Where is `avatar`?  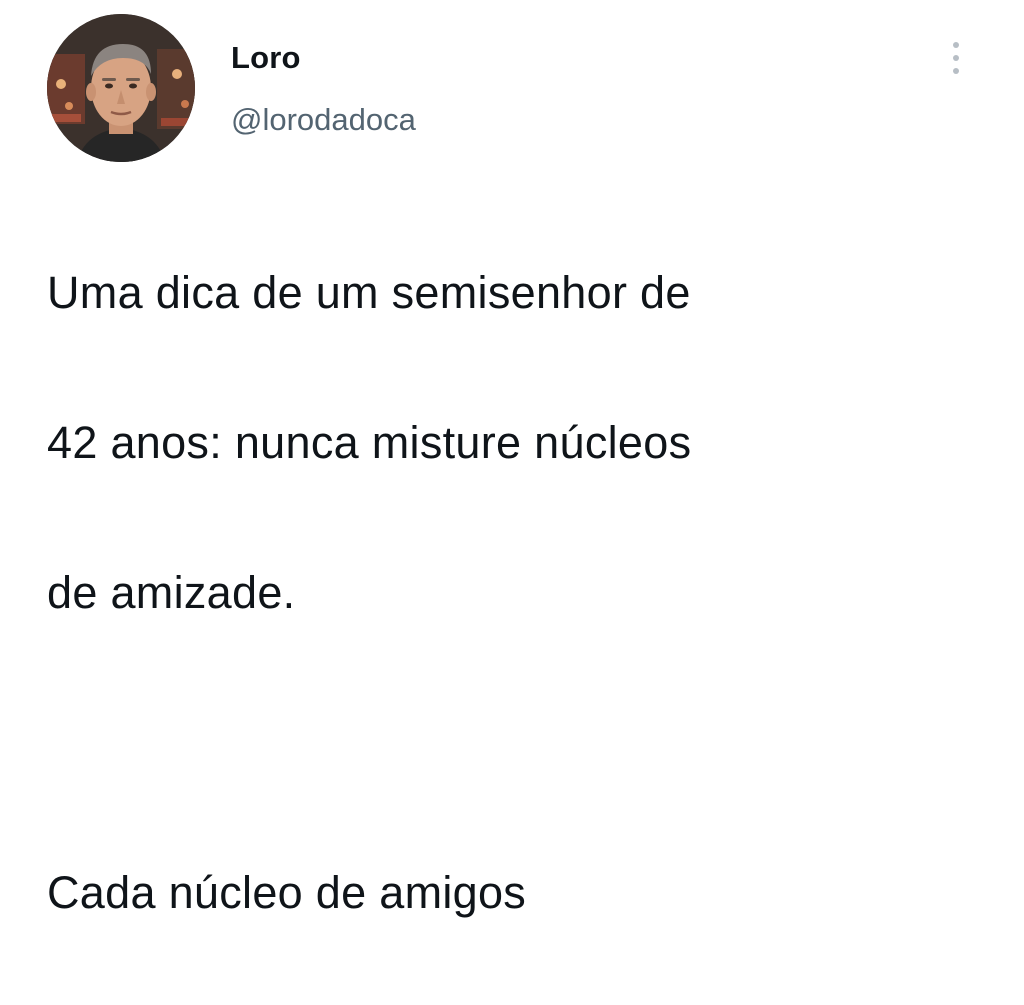
avatar is located at coordinates (121, 88).